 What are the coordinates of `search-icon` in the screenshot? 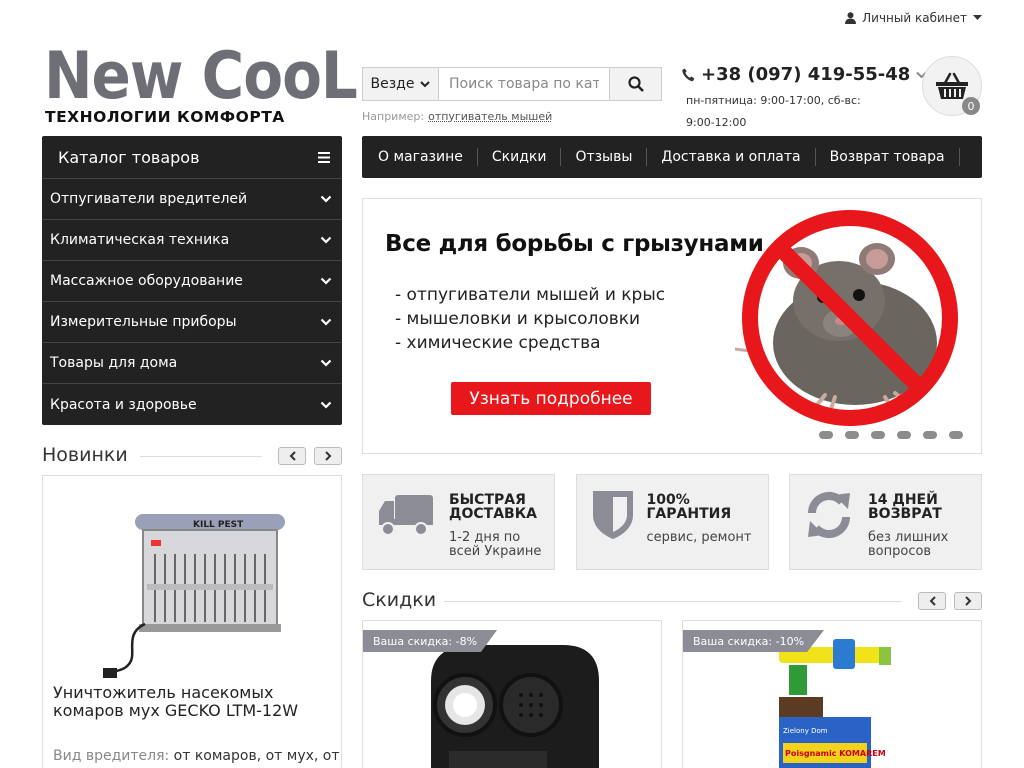 It's located at (635, 84).